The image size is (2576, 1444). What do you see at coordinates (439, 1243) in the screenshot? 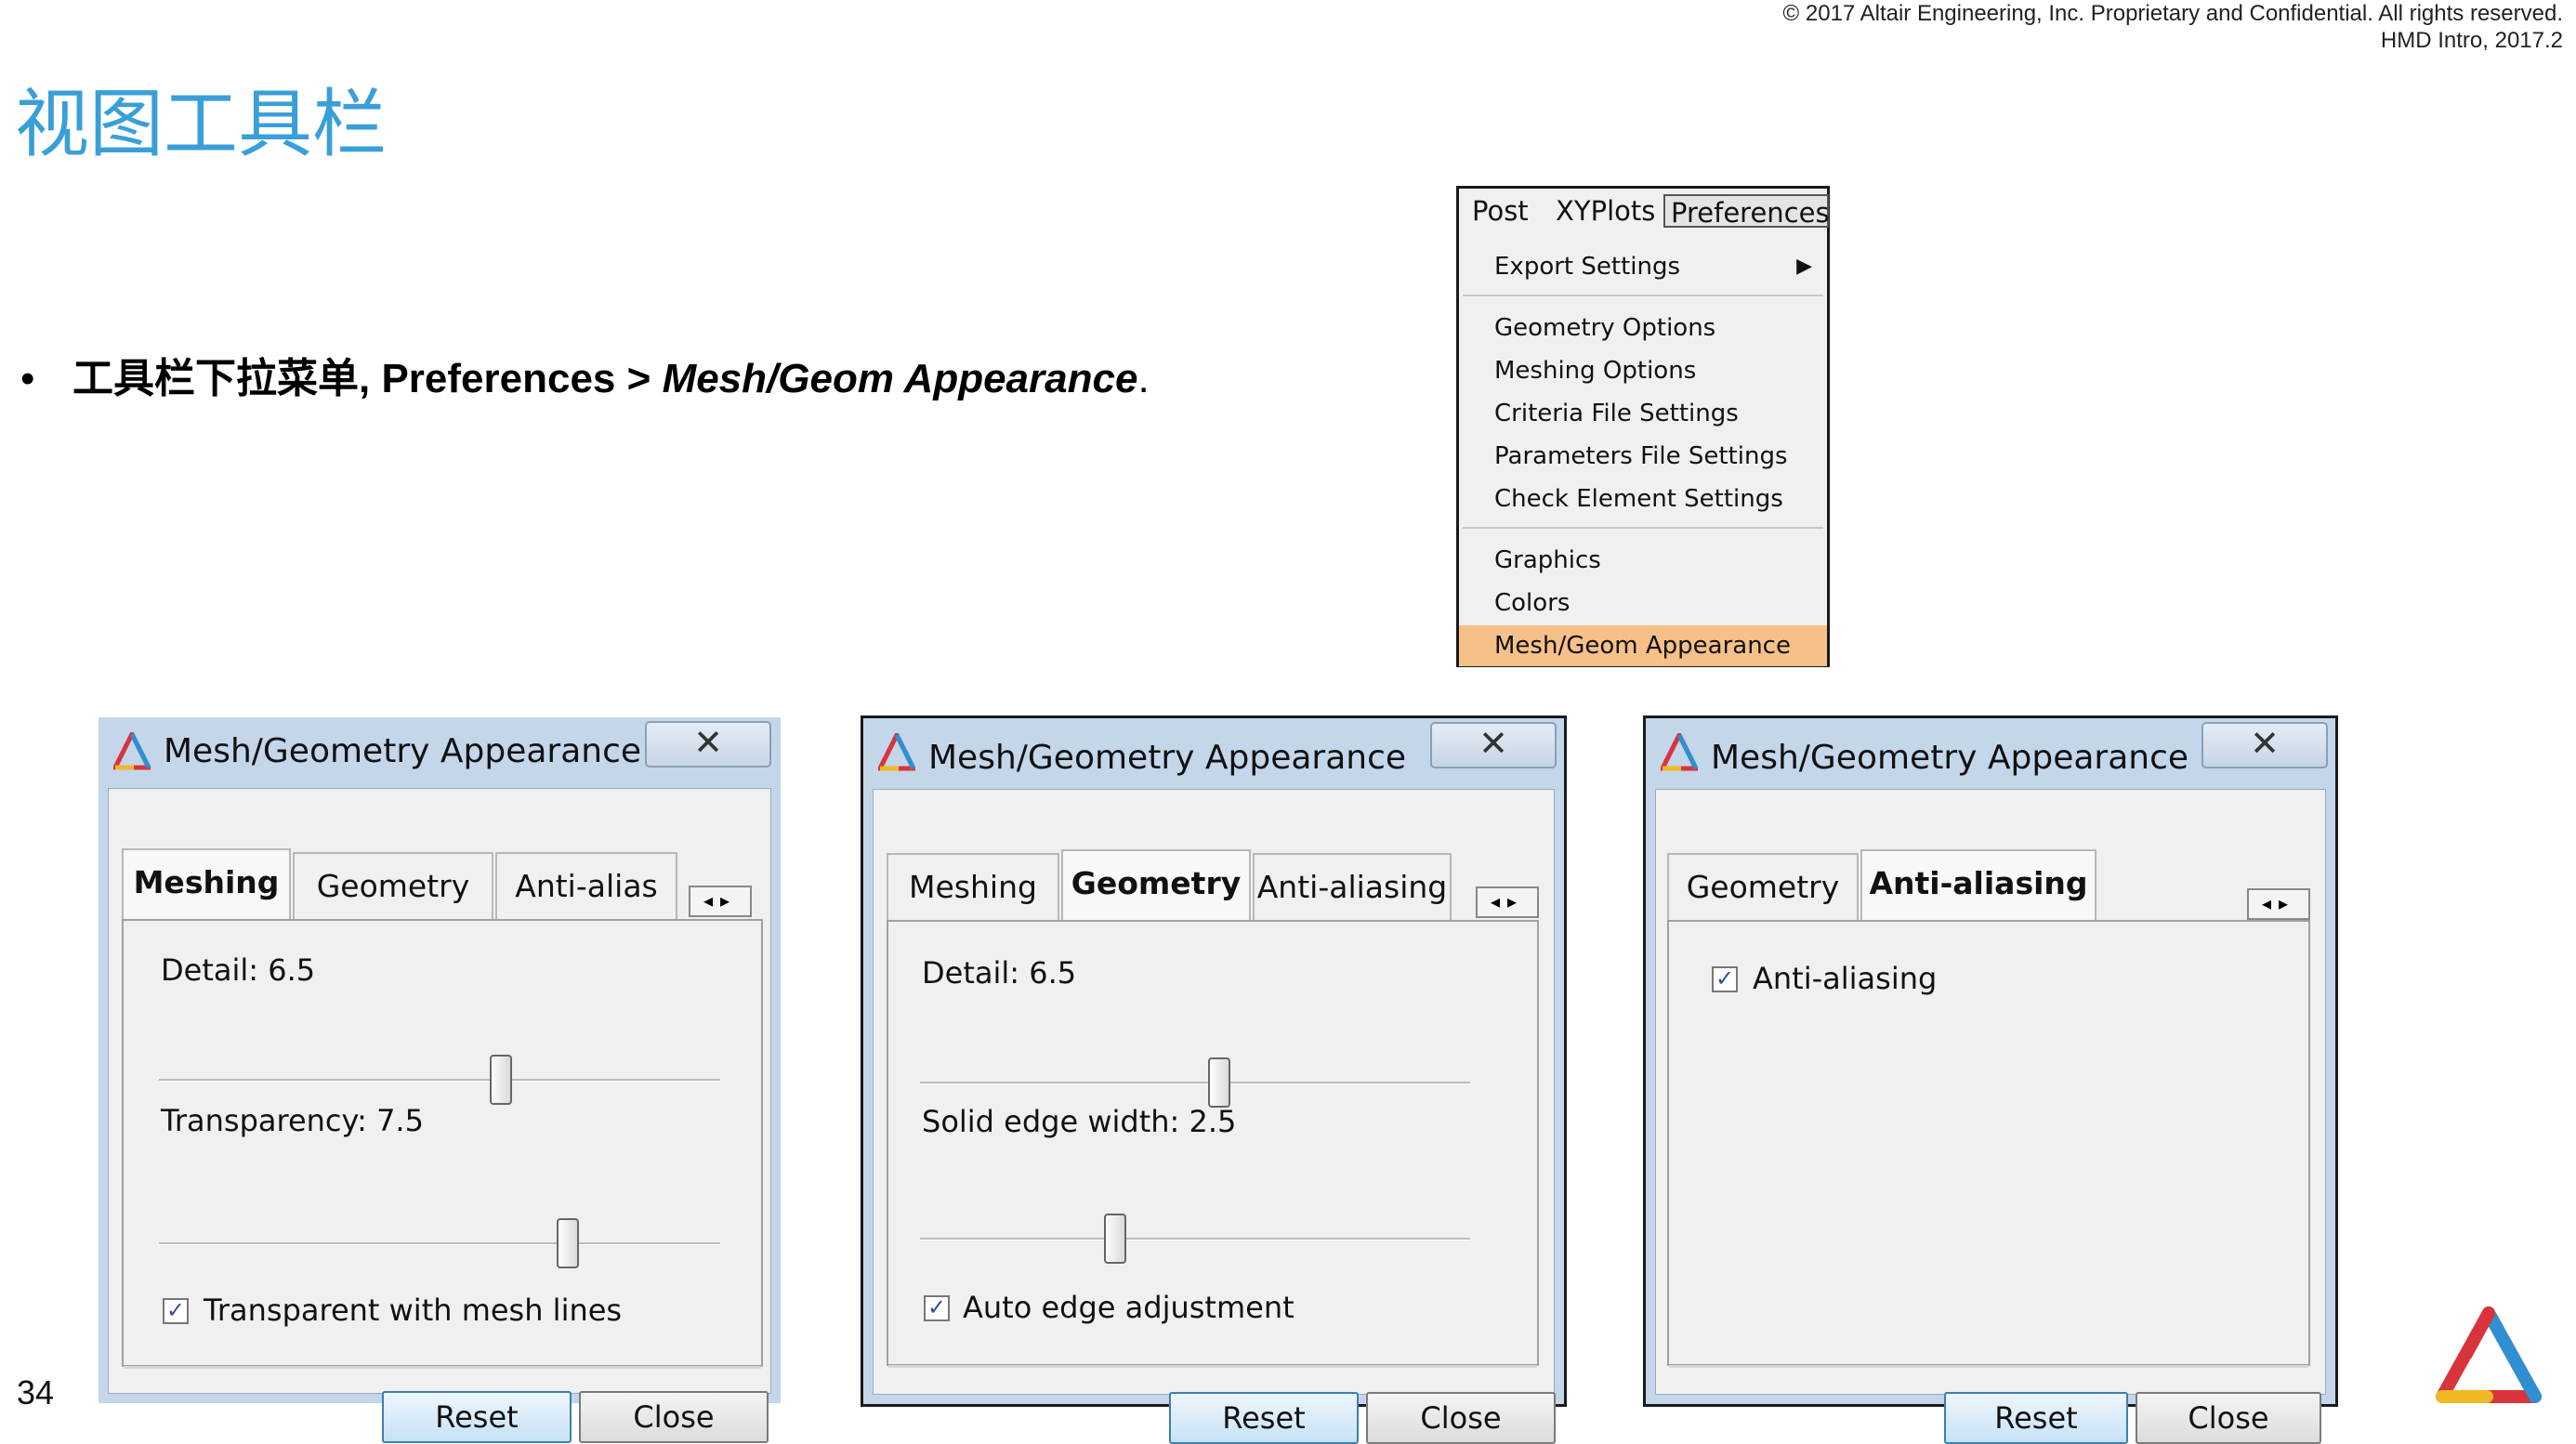
I see `transparency-slider-track` at bounding box center [439, 1243].